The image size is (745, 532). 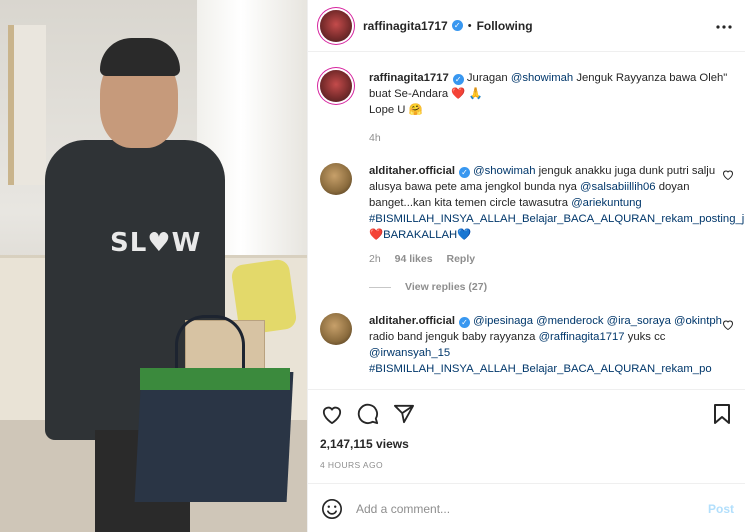 What do you see at coordinates (554, 259) in the screenshot?
I see `comment-meta: 2h 94 likes Reply` at bounding box center [554, 259].